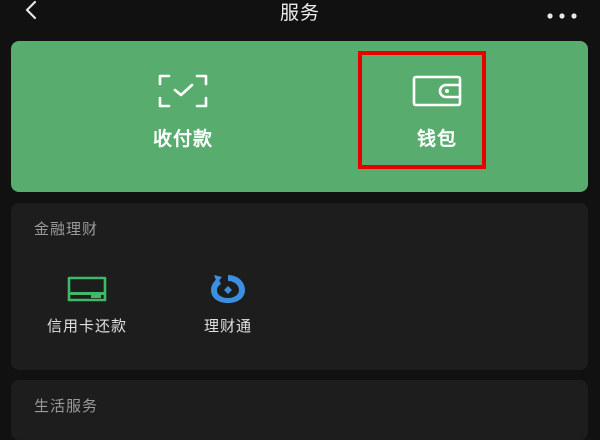 The width and height of the screenshot is (600, 440). Describe the element at coordinates (228, 303) in the screenshot. I see `licaitong-item: 理财通` at that location.